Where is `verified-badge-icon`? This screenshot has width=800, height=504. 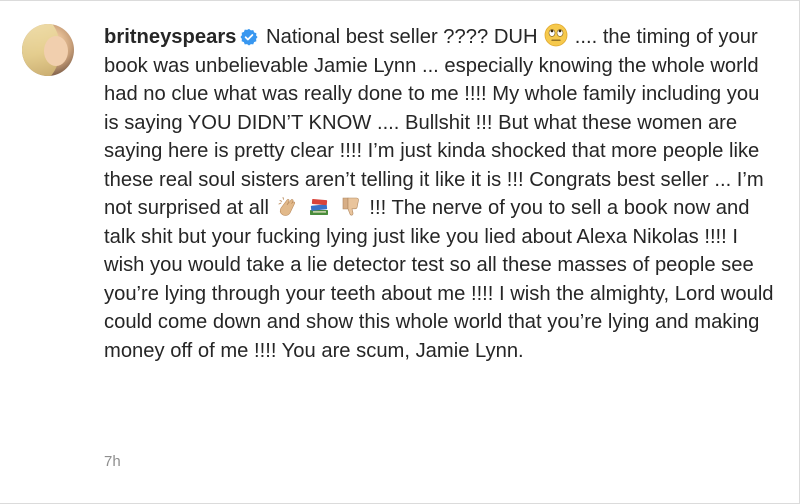 verified-badge-icon is located at coordinates (249, 37).